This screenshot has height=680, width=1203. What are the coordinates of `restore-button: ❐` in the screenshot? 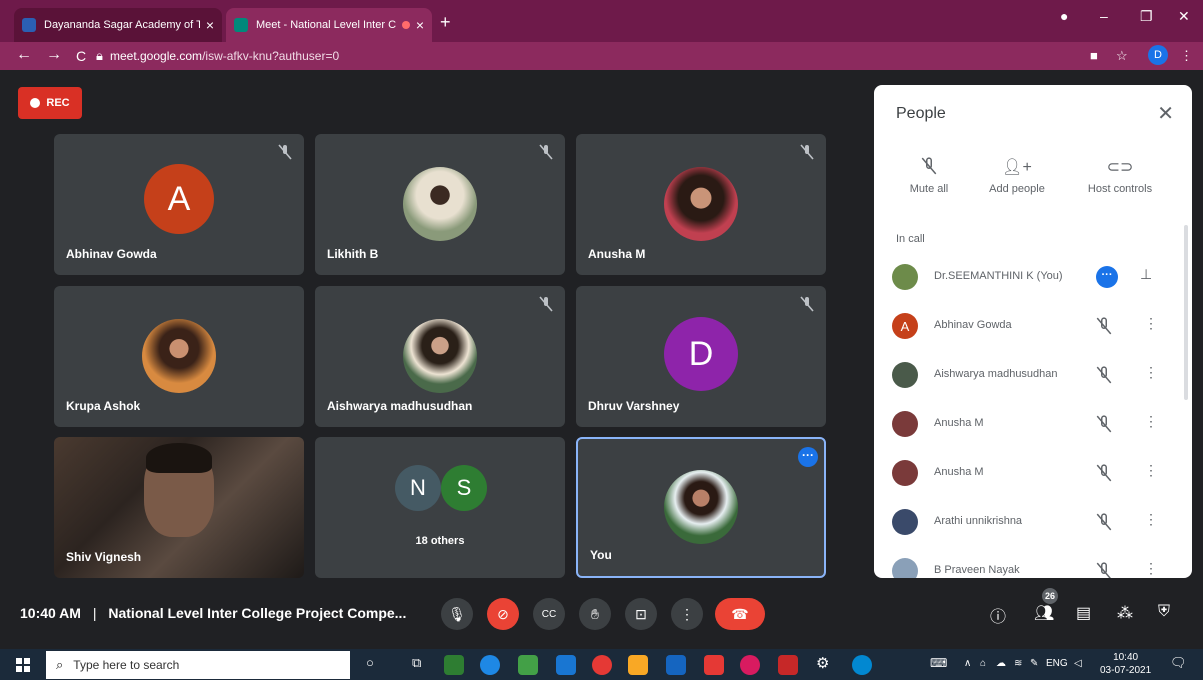 It's located at (1146, 16).